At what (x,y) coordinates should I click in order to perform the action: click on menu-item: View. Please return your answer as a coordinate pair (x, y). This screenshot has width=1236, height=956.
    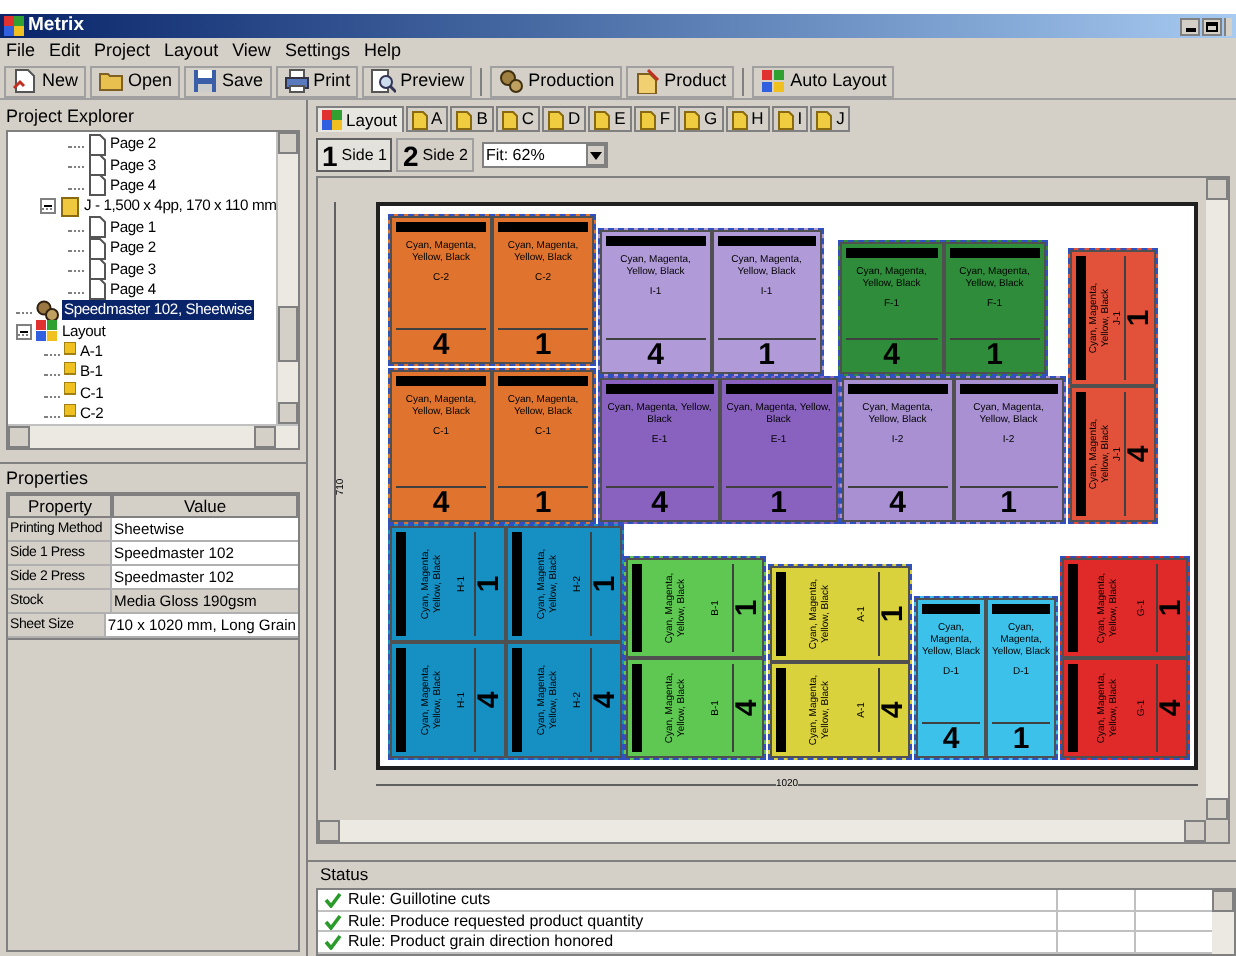
    Looking at the image, I should click on (251, 51).